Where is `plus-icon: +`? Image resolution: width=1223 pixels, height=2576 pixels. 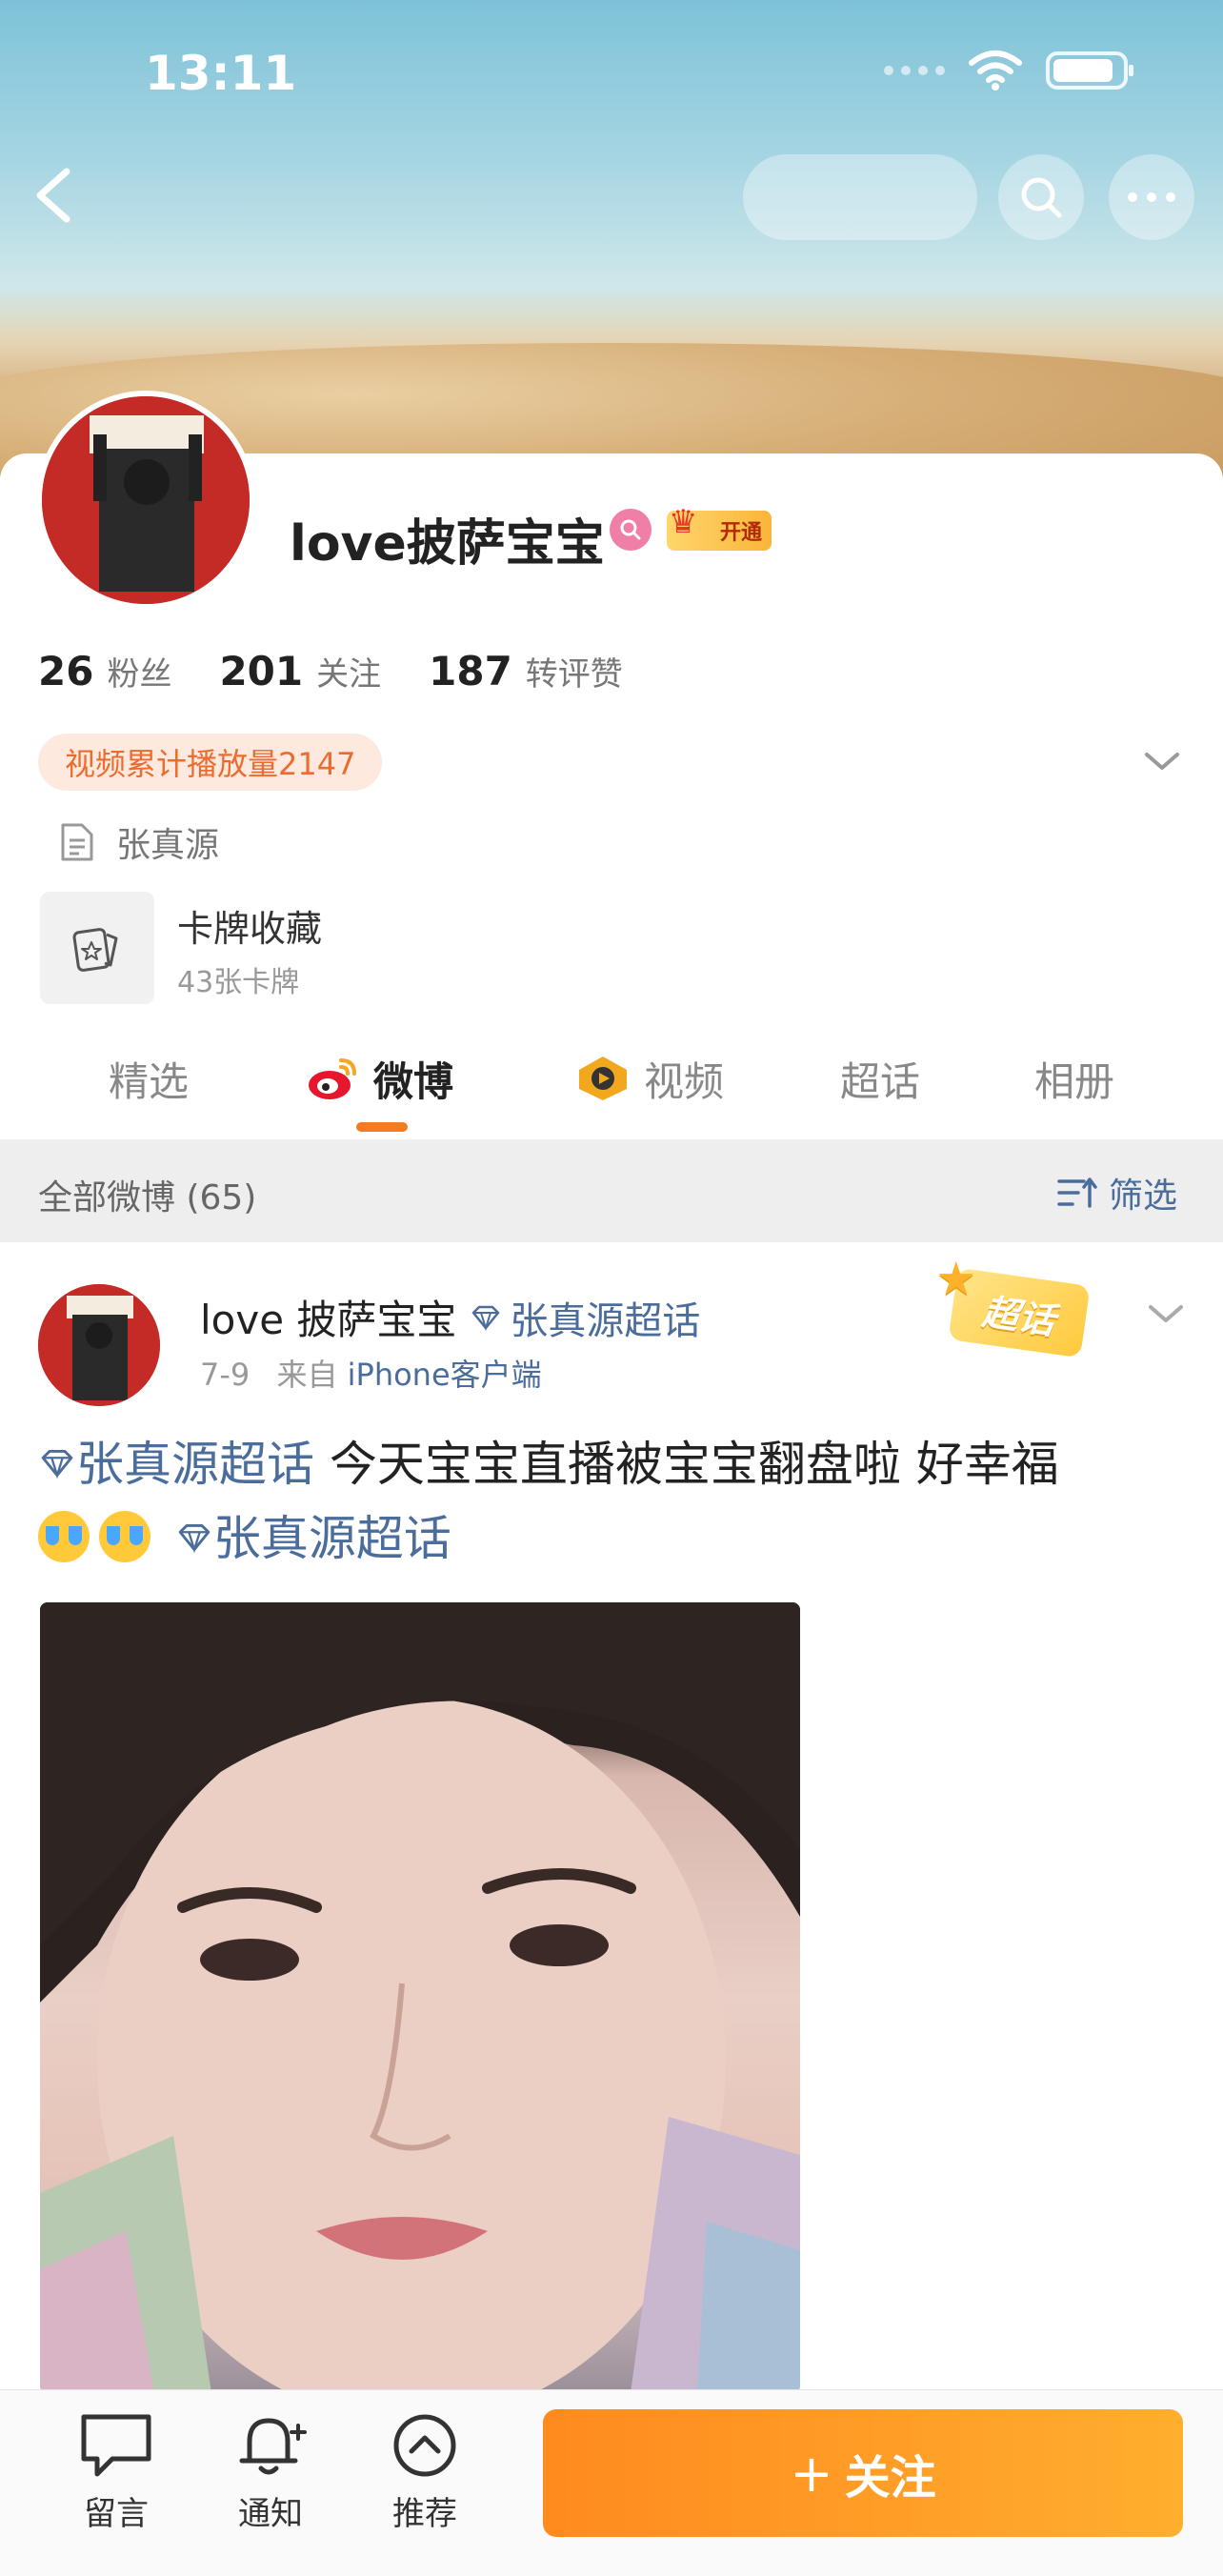 plus-icon: + is located at coordinates (812, 2474).